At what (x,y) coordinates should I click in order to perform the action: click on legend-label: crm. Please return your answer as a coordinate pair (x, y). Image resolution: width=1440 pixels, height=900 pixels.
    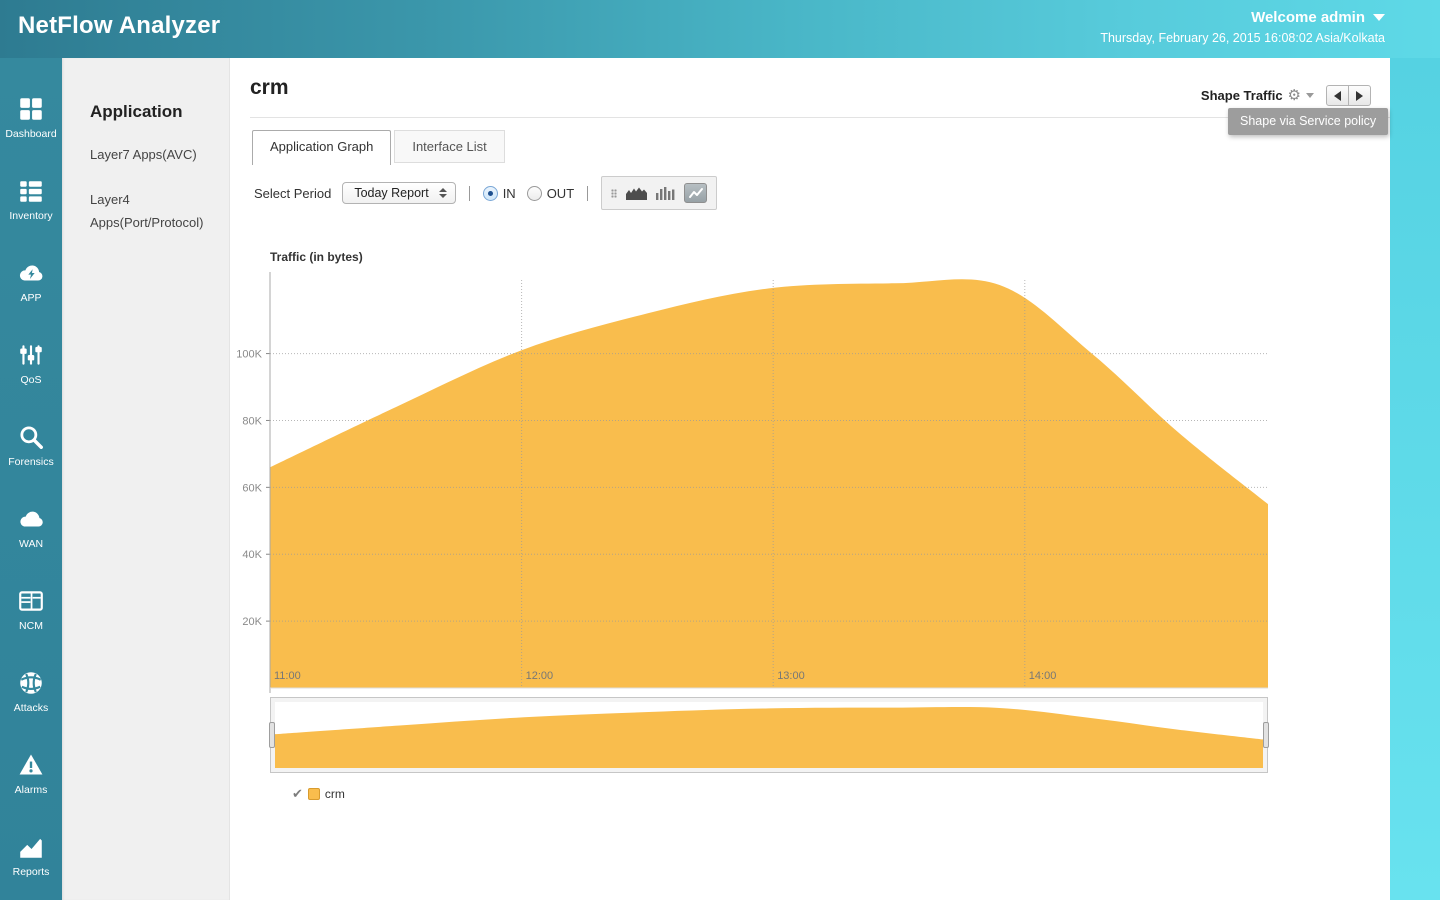
    Looking at the image, I should click on (334, 794).